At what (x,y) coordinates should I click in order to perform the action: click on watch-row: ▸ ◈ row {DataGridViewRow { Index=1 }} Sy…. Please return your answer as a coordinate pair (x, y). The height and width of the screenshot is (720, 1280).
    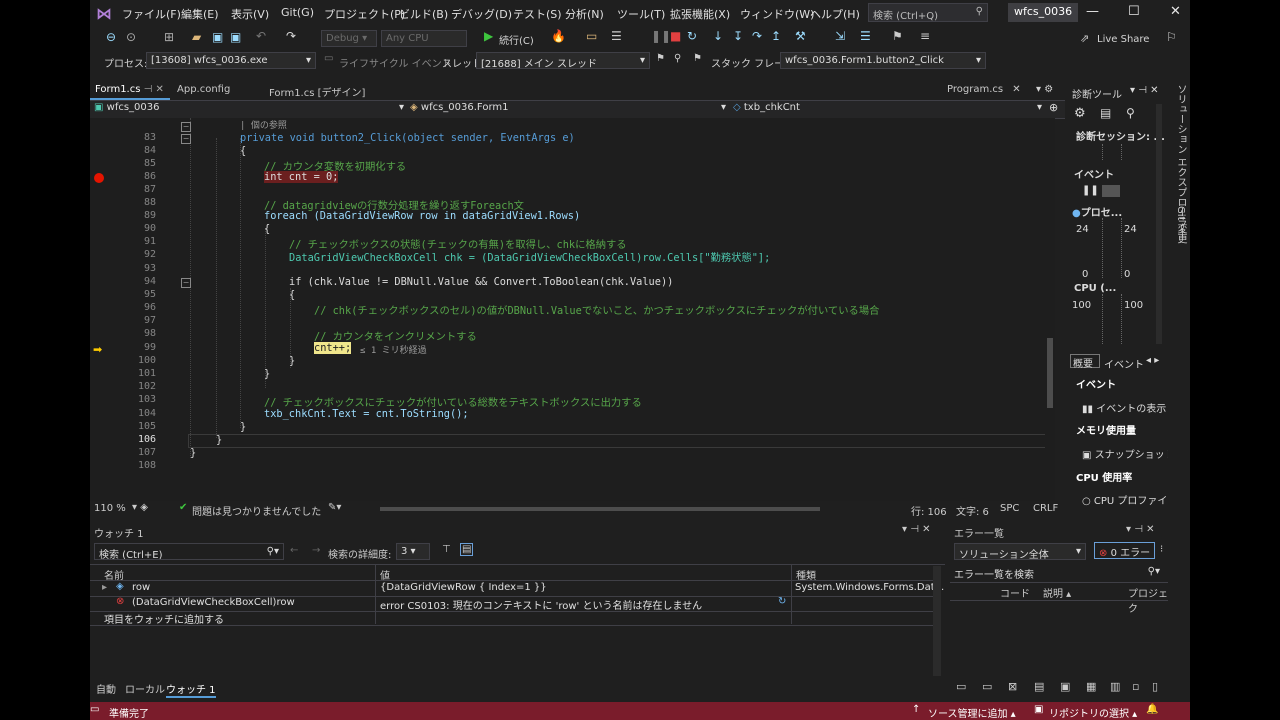
    Looking at the image, I should click on (517, 588).